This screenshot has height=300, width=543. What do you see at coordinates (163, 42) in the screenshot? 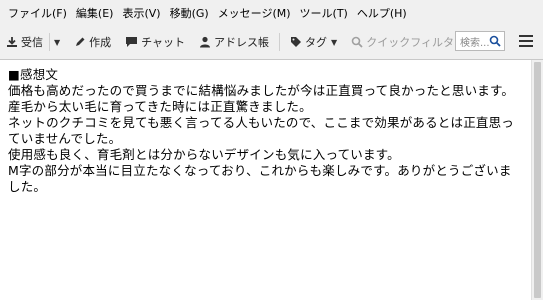
I see `chat-label: チャット` at bounding box center [163, 42].